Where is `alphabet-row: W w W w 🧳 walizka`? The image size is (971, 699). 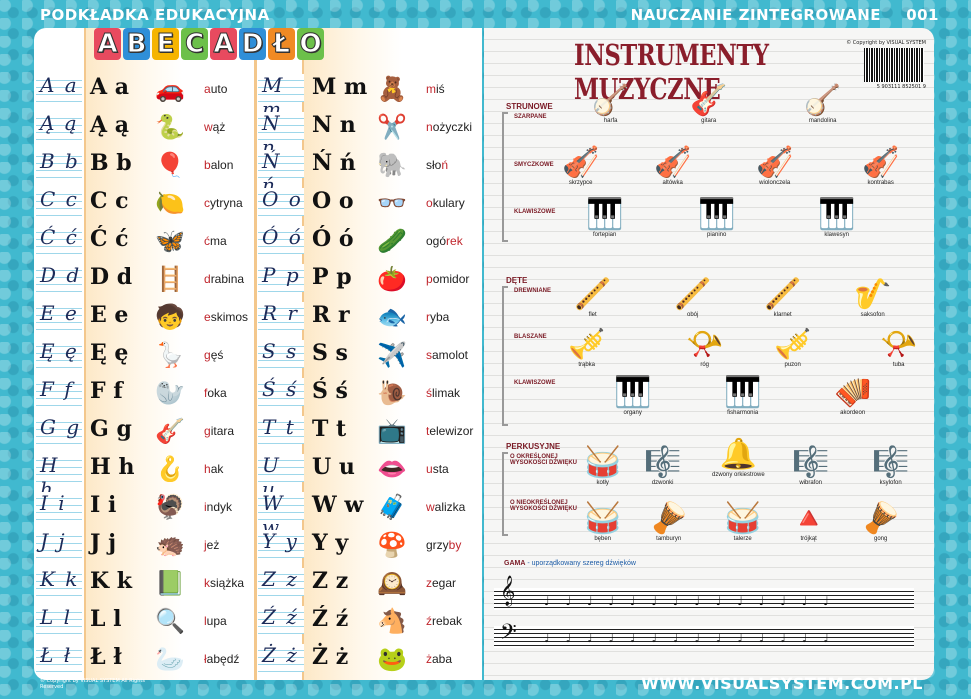
alphabet-row: W w W w 🧳 walizka is located at coordinates (258, 513).